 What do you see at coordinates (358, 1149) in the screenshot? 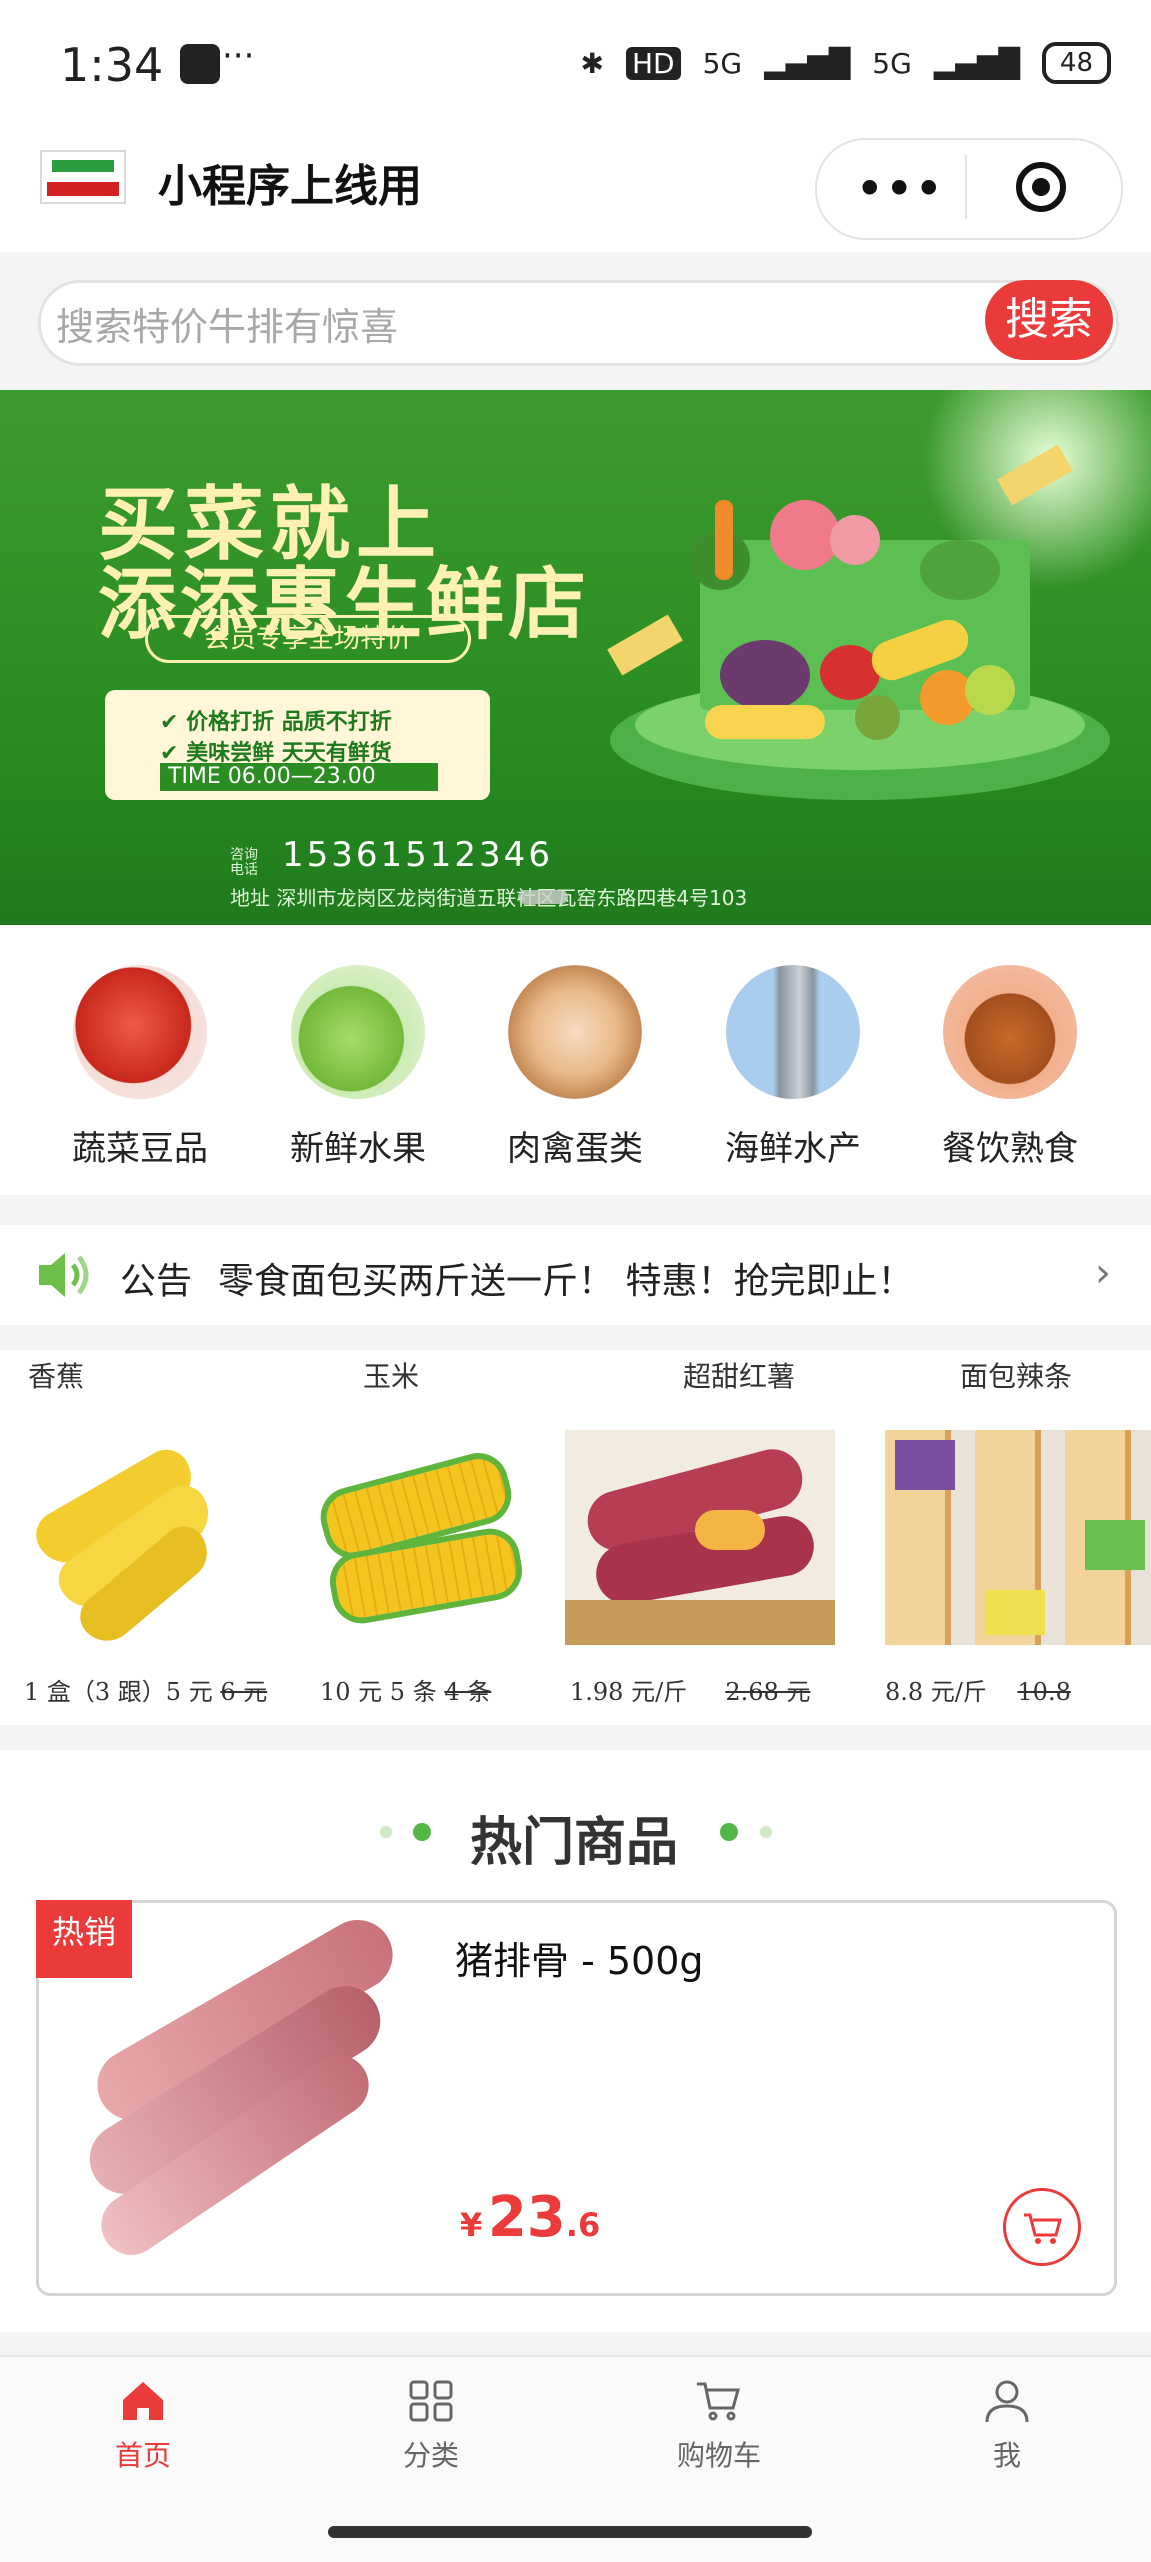
I see `category-label: 新鲜水果` at bounding box center [358, 1149].